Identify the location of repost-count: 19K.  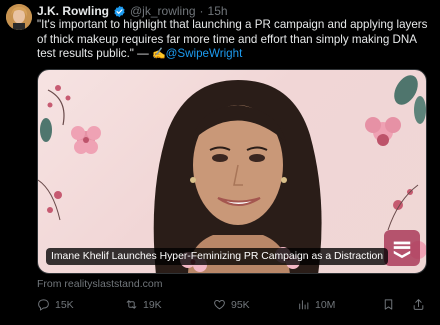
(152, 304).